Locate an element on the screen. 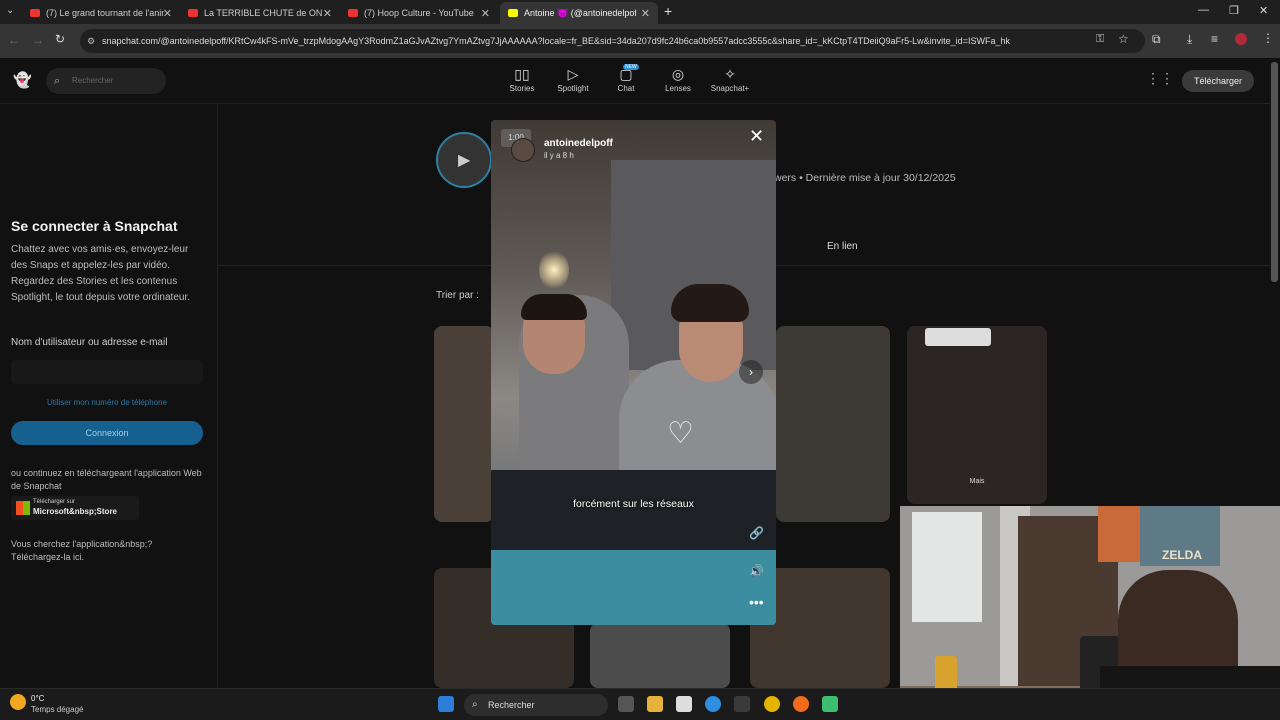 The width and height of the screenshot is (1280, 720). taskbar-search: ⌕ Rechercher is located at coordinates (536, 705).